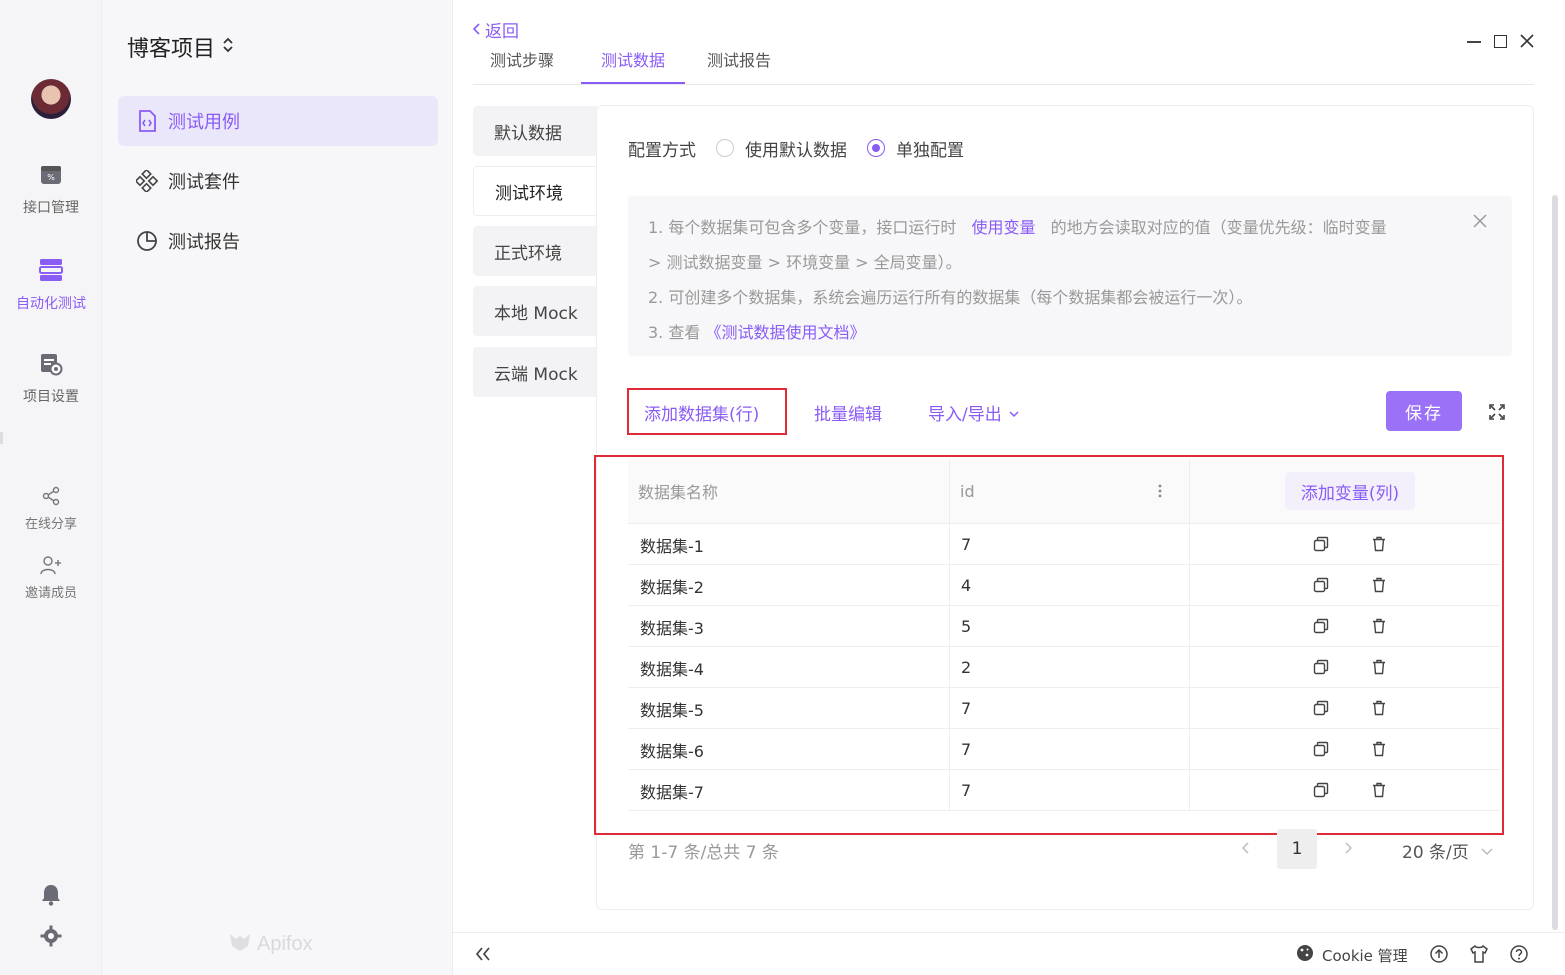 This screenshot has height=975, width=1565. I want to click on notice-text: 1. 每个数据集可包含多个变量，接口运行时, so click(802, 227).